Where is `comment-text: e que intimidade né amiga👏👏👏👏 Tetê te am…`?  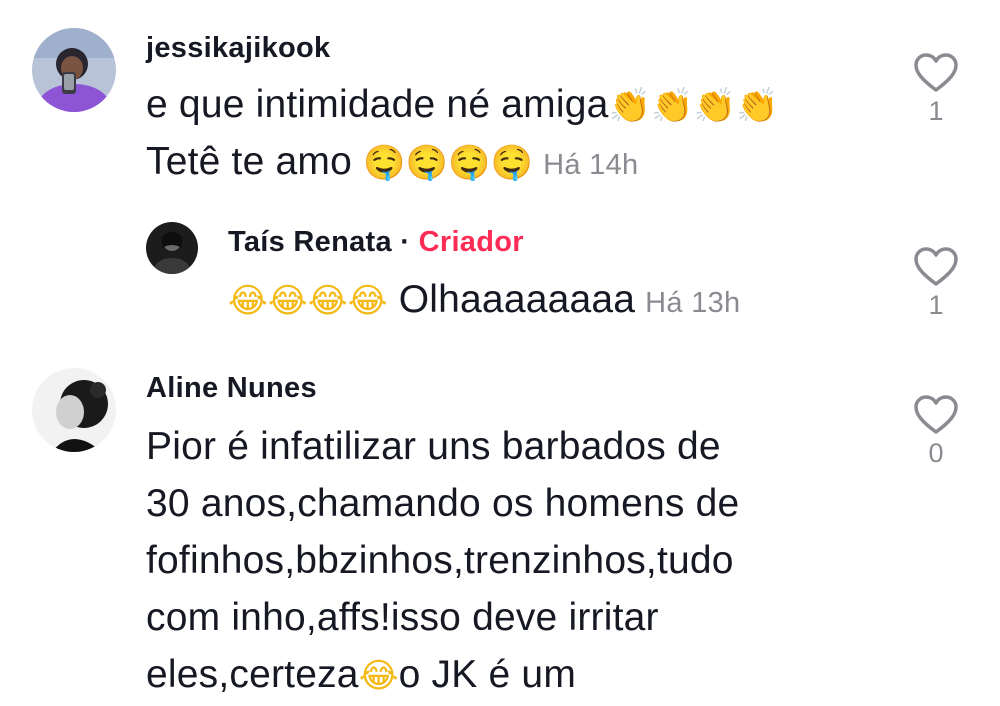
comment-text: e que intimidade né amiga👏👏👏👏 Tetê te am… is located at coordinates (462, 135).